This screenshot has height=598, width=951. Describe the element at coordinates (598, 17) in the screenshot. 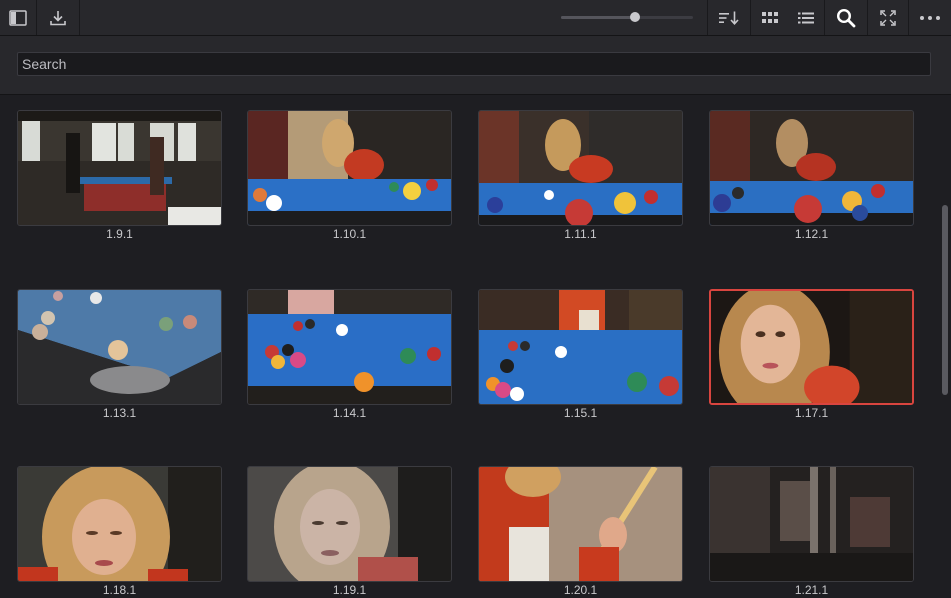

I see `zoom-slider-fill` at that location.